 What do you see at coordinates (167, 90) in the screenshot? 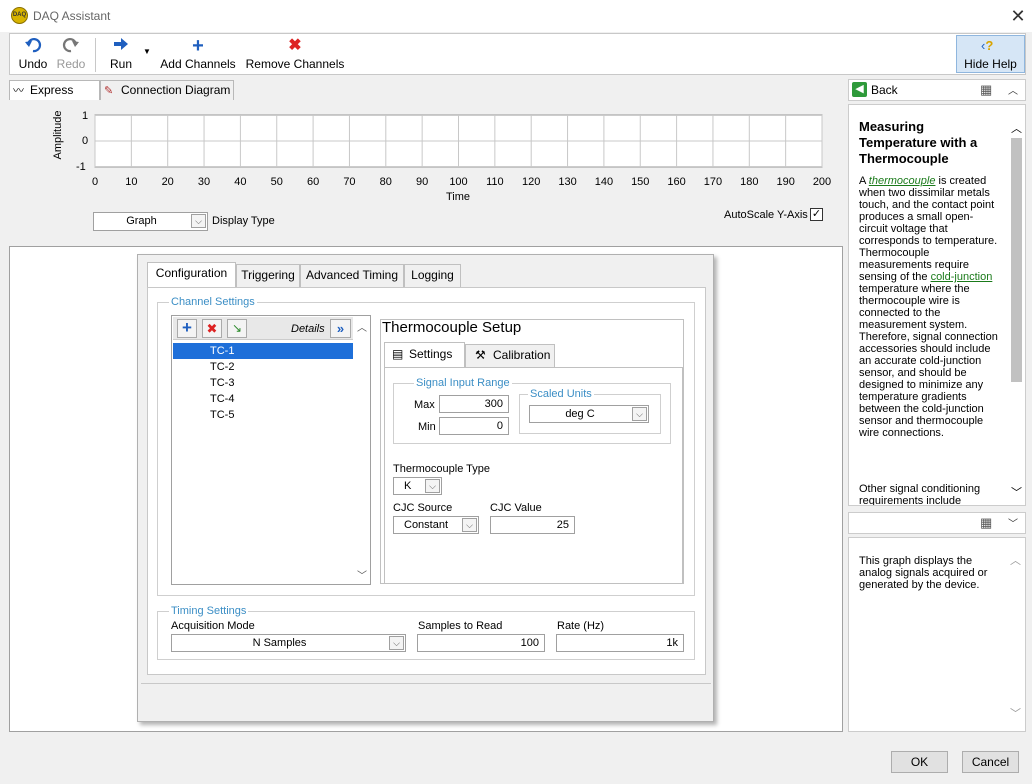
I see `tab-connection-diagram: ✎ Connection Diagram` at bounding box center [167, 90].